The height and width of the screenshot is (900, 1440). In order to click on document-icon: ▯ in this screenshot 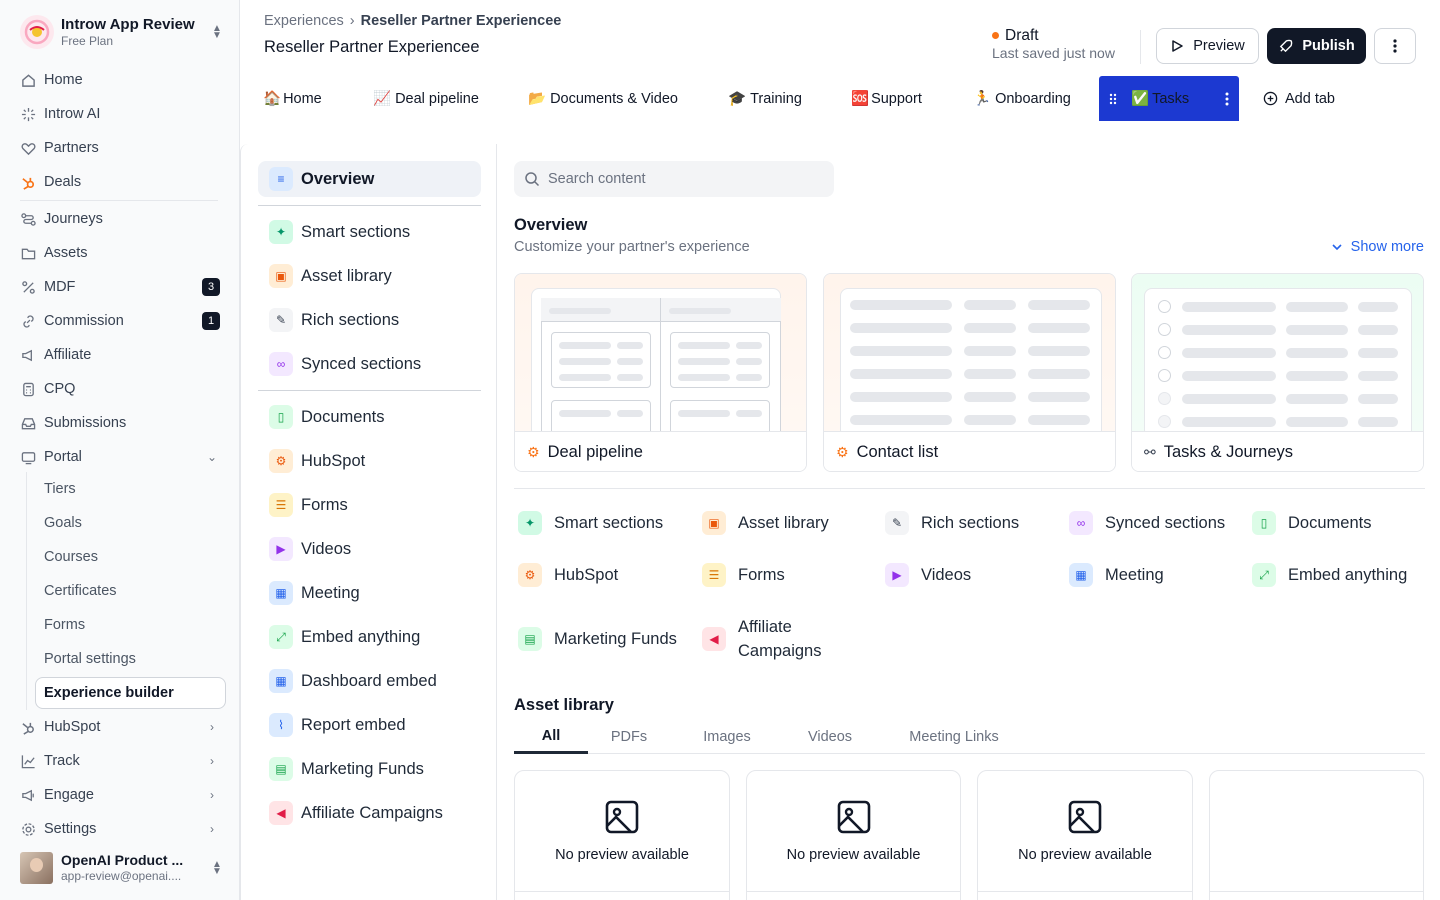, I will do `click(281, 417)`.